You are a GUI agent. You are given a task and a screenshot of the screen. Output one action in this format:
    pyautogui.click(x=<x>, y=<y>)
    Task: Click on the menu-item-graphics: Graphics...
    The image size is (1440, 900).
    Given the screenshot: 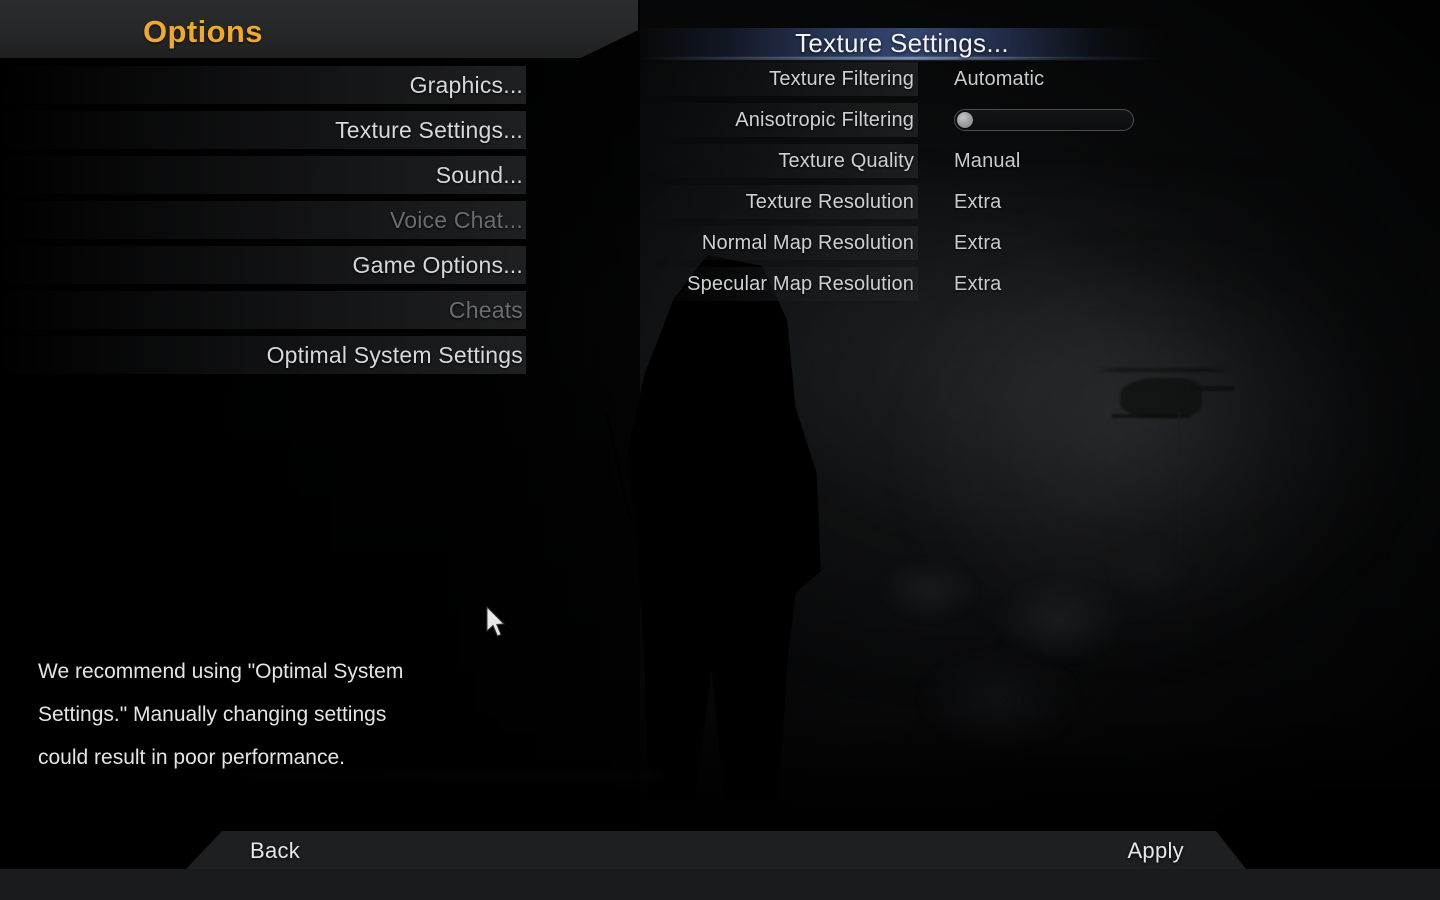 What is the action you would take?
    pyautogui.click(x=263, y=85)
    